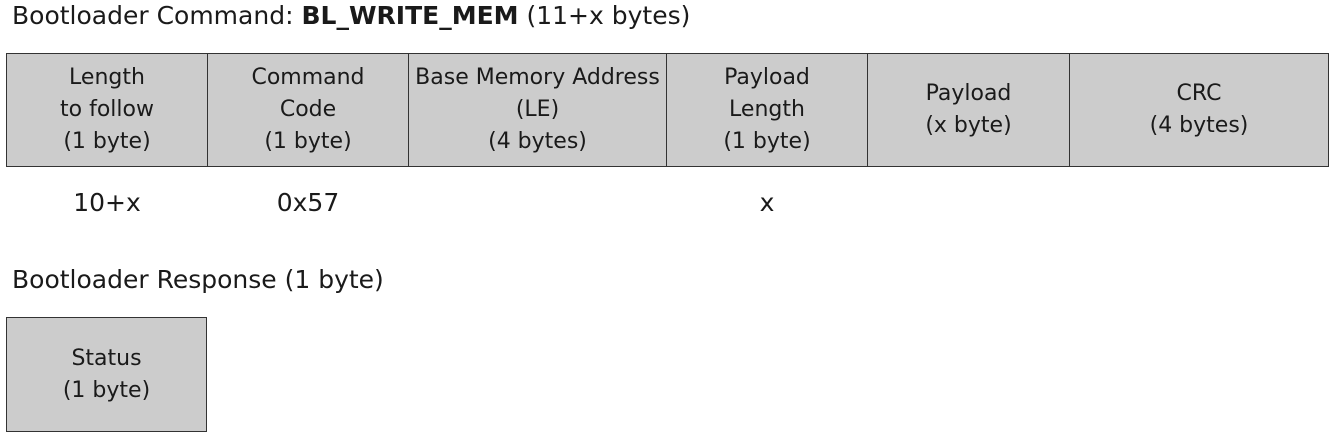 This screenshot has width=1333, height=437. I want to click on field-label-line: (LE), so click(537, 109).